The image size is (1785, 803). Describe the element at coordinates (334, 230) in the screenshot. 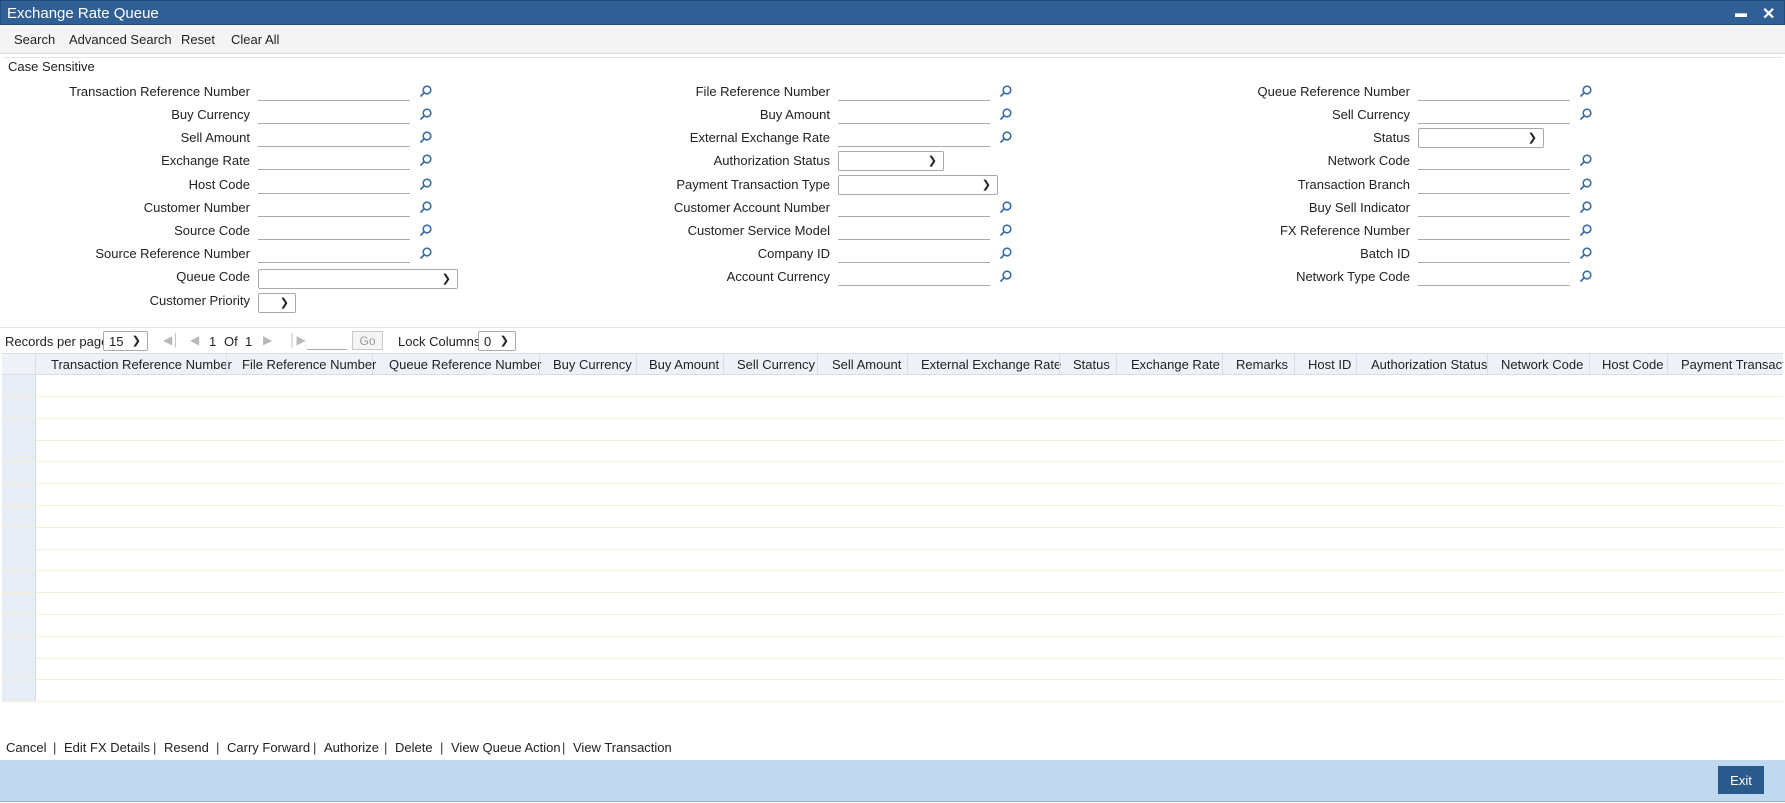

I see `source-code-input` at that location.